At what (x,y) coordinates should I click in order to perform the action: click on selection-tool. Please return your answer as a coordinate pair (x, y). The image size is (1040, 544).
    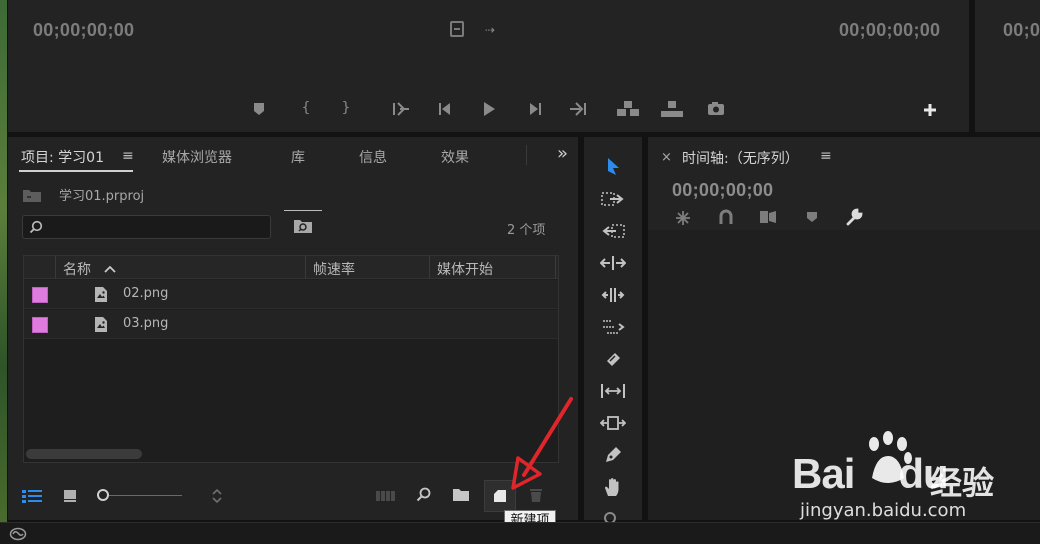
    Looking at the image, I should click on (613, 167).